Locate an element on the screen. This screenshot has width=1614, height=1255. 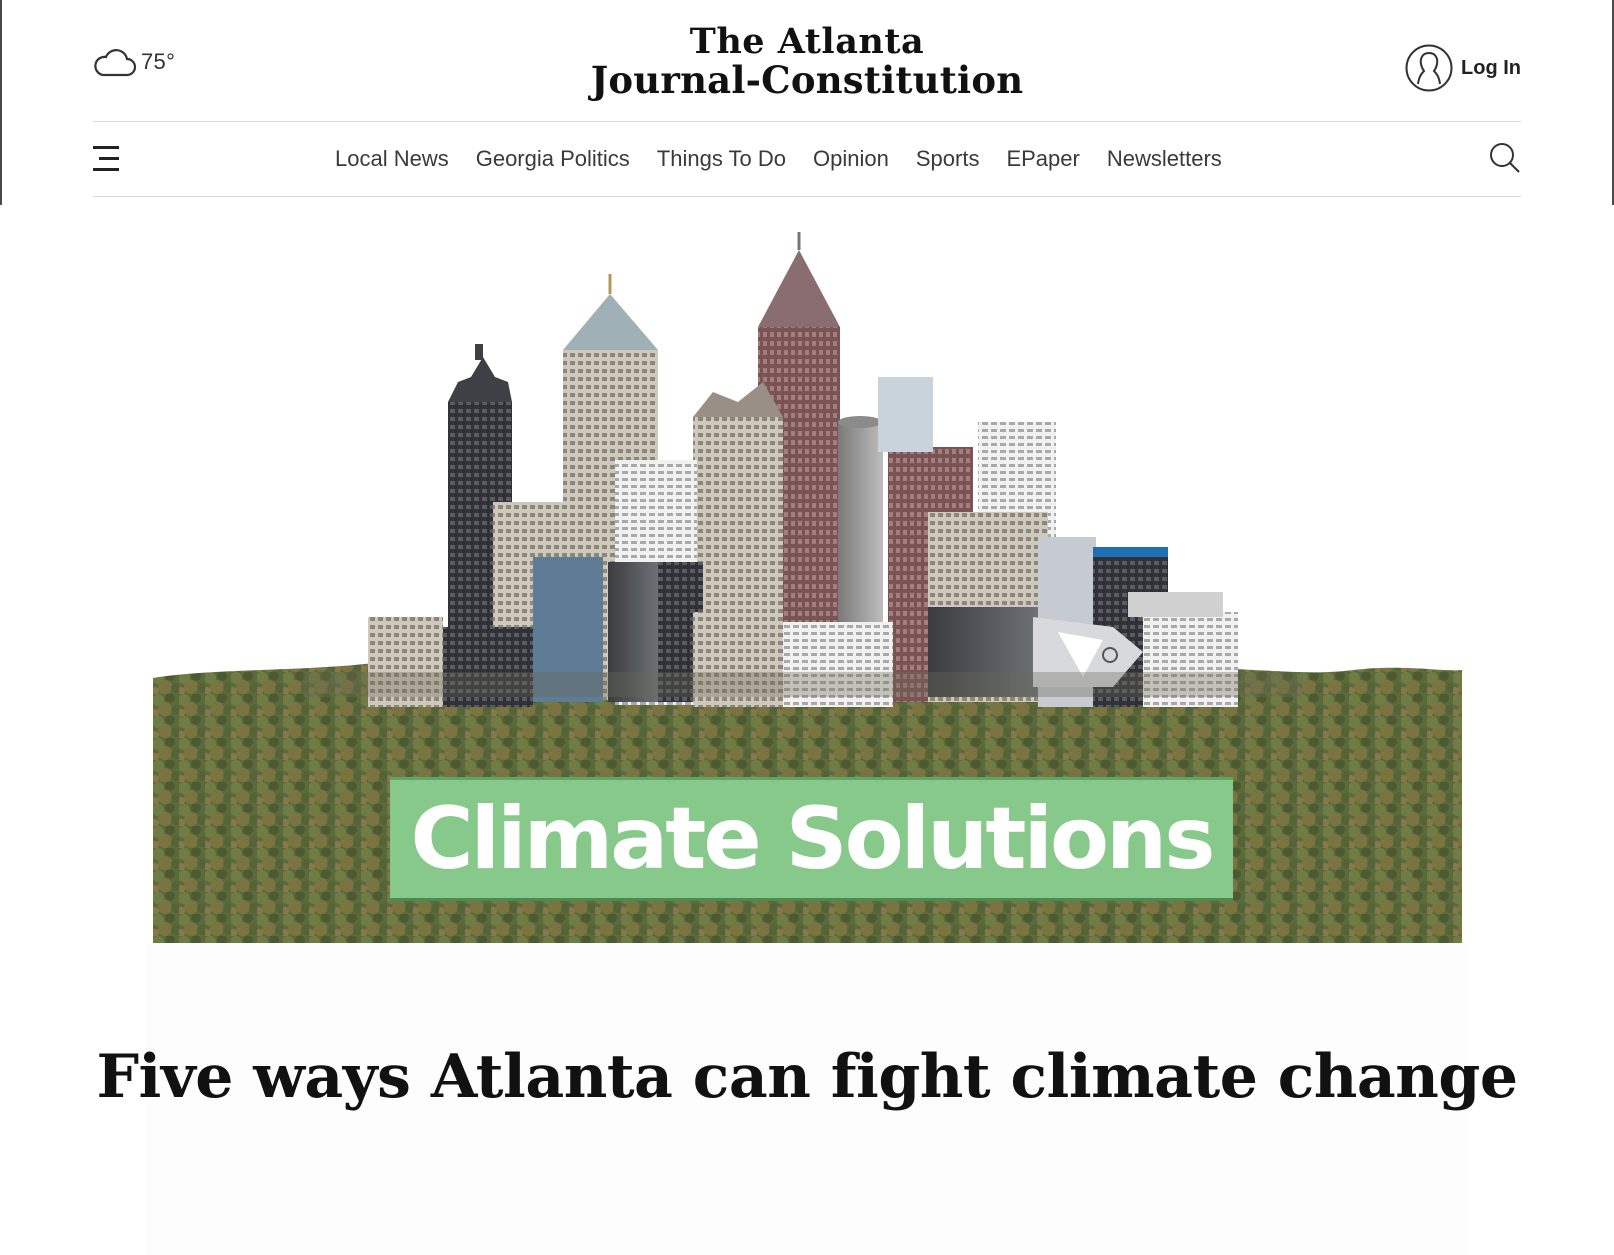
weather-widget: 75° is located at coordinates (134, 62).